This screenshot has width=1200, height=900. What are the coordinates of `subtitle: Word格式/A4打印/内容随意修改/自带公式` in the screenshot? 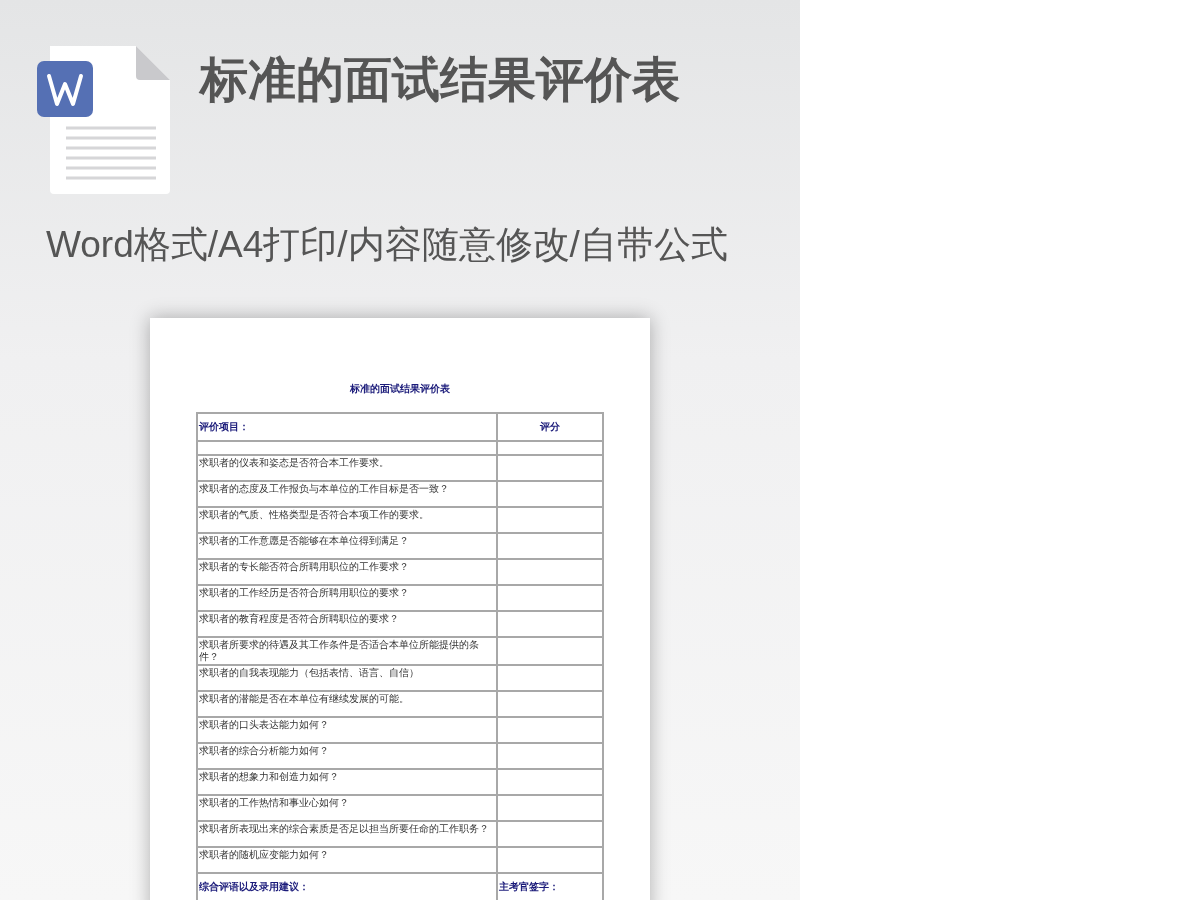 It's located at (387, 245).